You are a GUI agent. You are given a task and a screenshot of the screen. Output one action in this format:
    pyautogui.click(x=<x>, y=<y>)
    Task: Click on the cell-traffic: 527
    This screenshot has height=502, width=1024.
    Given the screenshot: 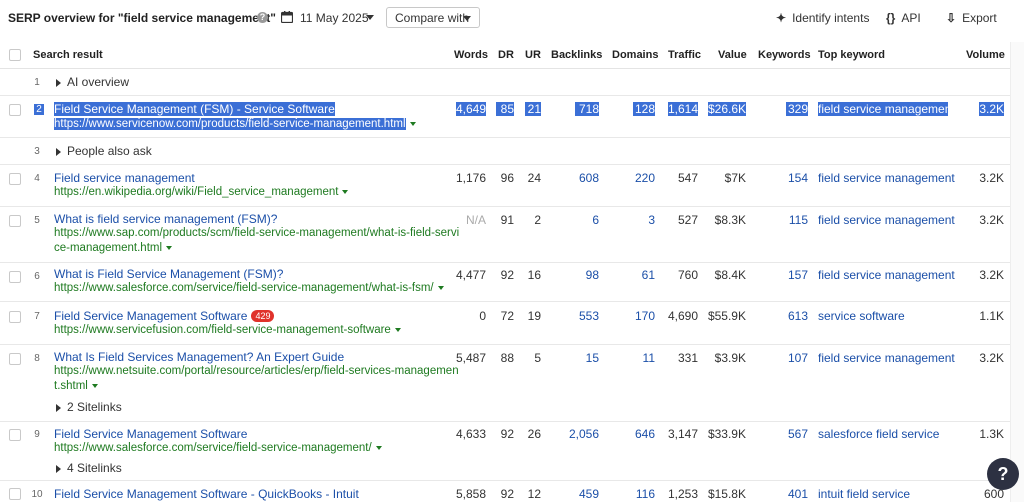 What is the action you would take?
    pyautogui.click(x=687, y=220)
    